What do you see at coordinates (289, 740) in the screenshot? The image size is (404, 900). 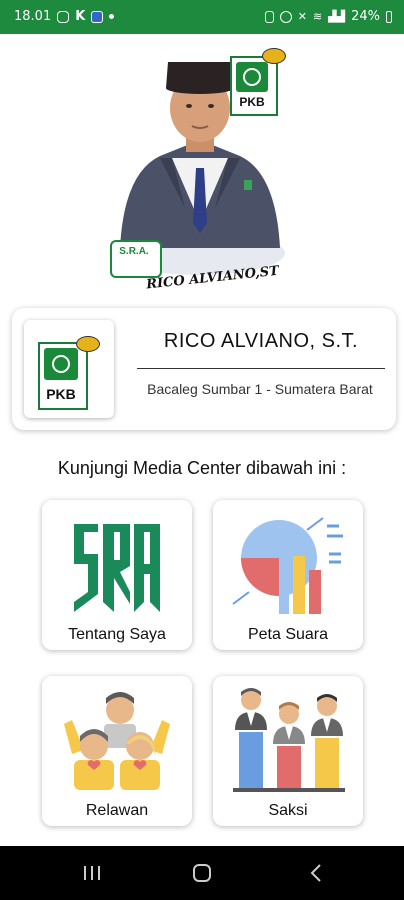 I see `witness-podium-icon` at bounding box center [289, 740].